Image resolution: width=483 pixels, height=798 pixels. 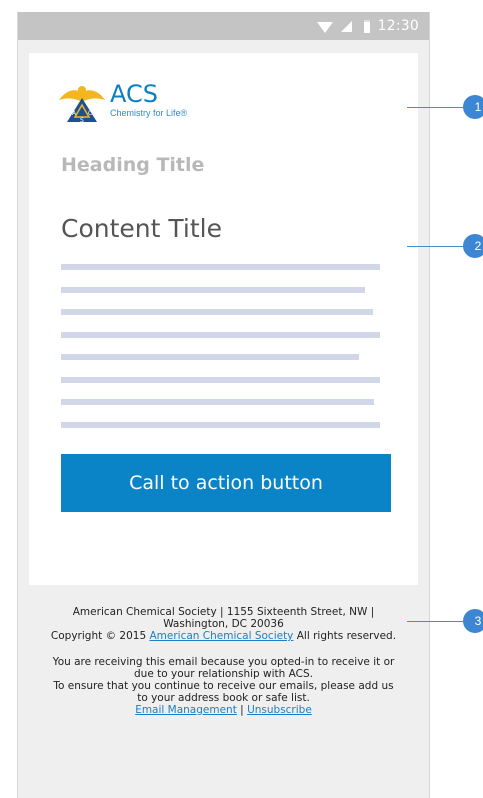 I want to click on acs-eagle-icon: A C S, so click(x=82, y=105).